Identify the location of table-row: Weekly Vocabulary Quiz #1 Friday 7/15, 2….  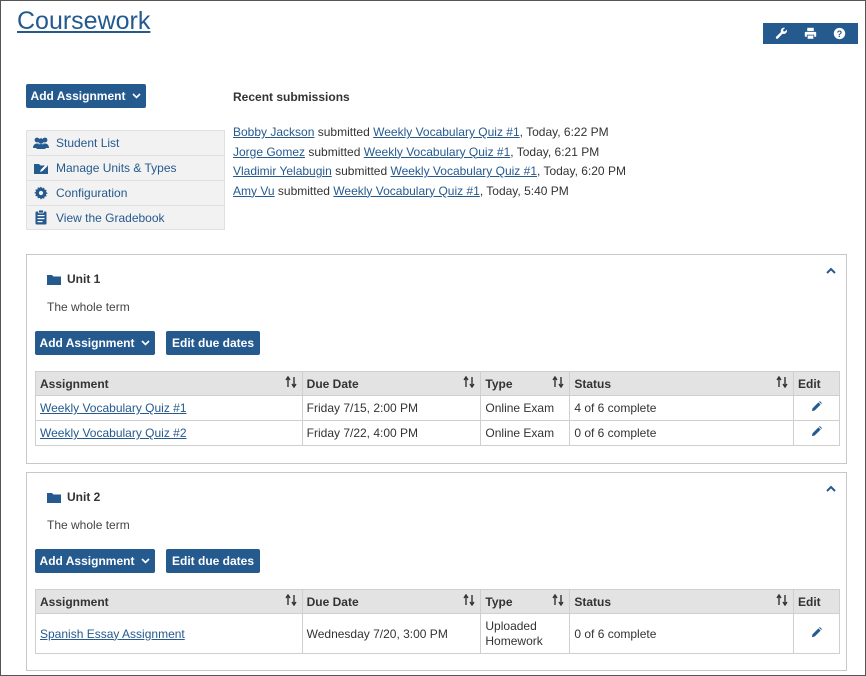
(437, 408).